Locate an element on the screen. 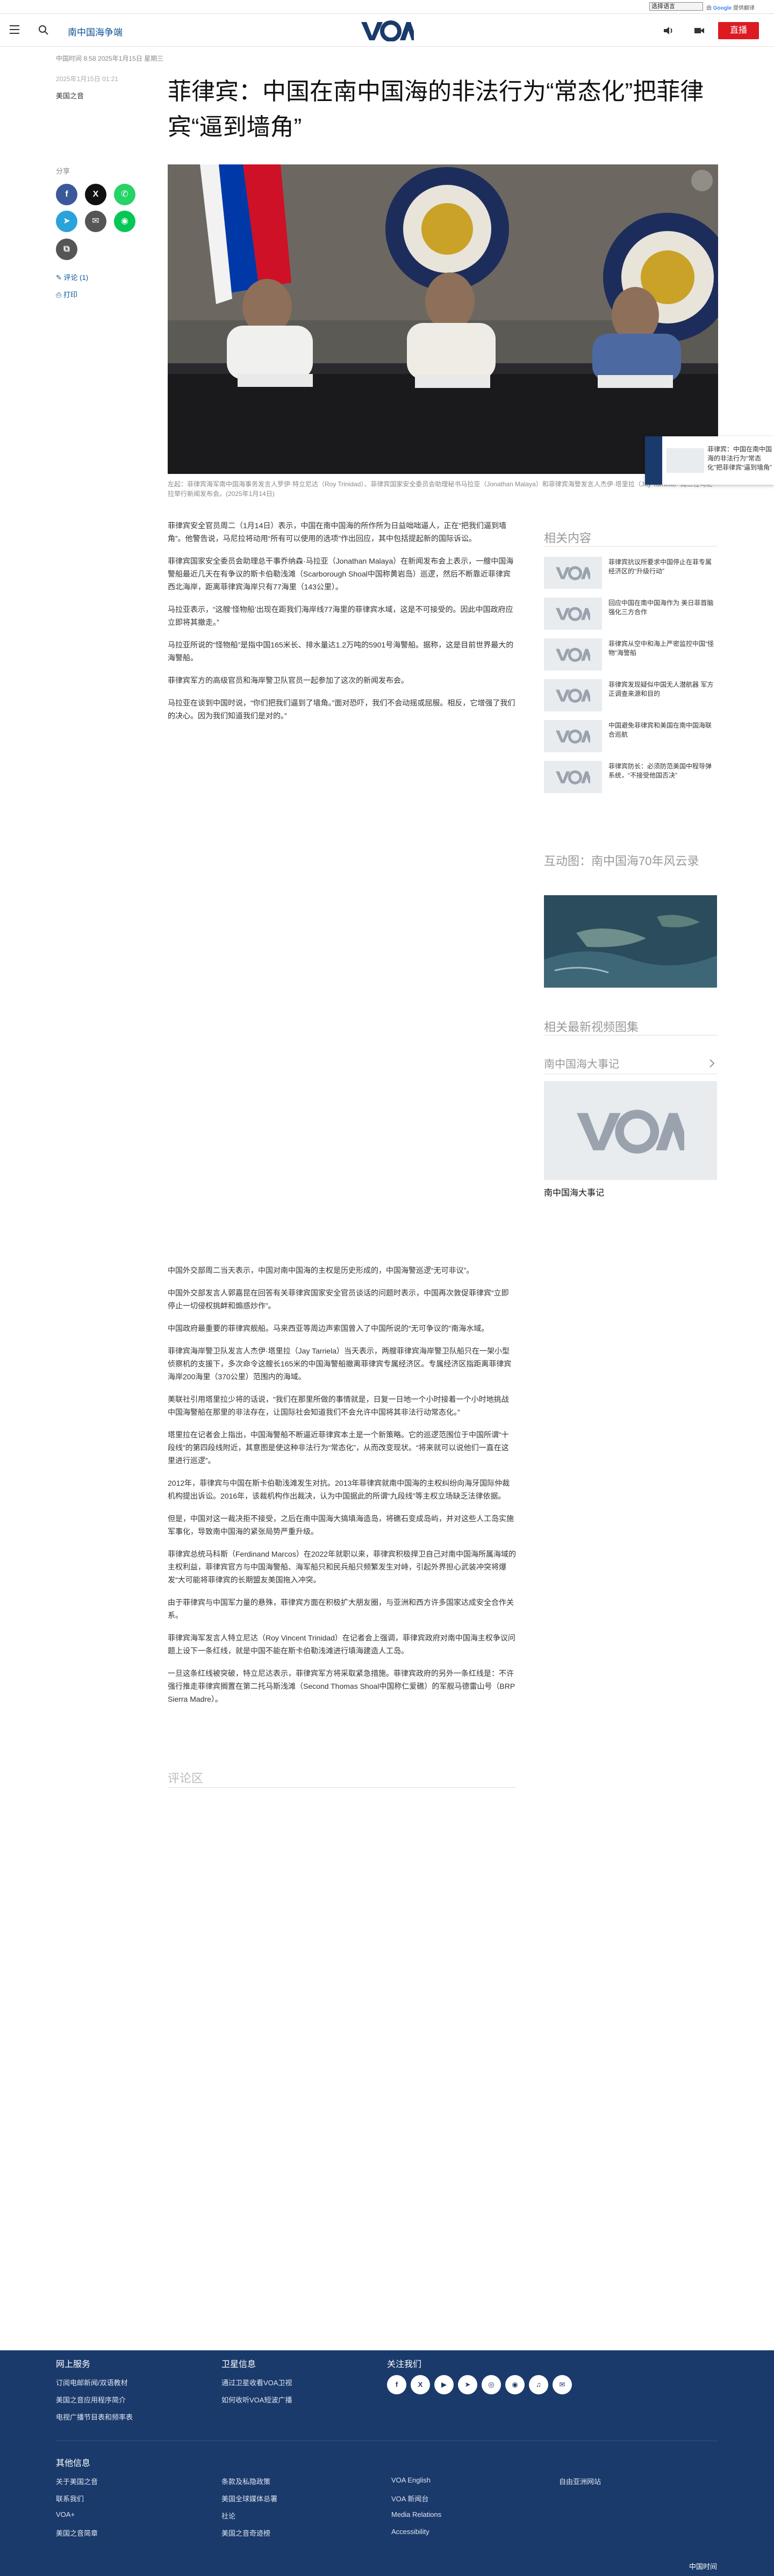 This screenshot has height=2576, width=774. comment-icon: ✎ is located at coordinates (59, 278).